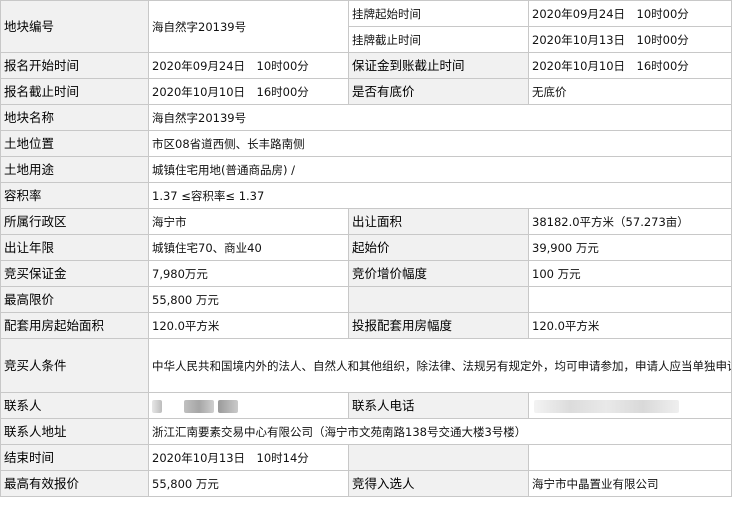 This screenshot has width=732, height=506. Describe the element at coordinates (438, 39) in the screenshot. I see `listing-end-label: 挂牌截止时间` at that location.